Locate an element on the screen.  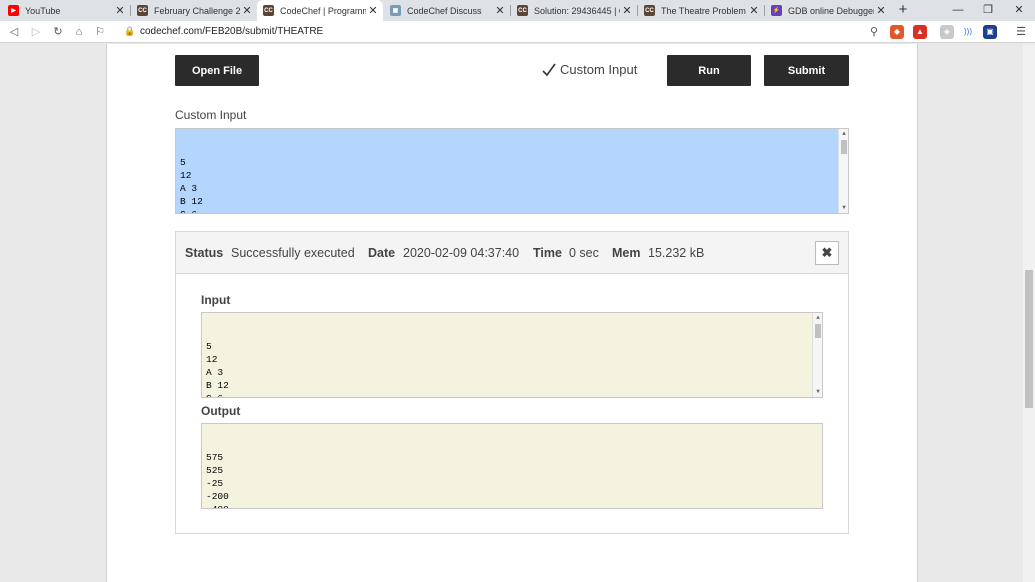
tab-title: The Theatre Problem | Co is located at coordinates (704, 10).